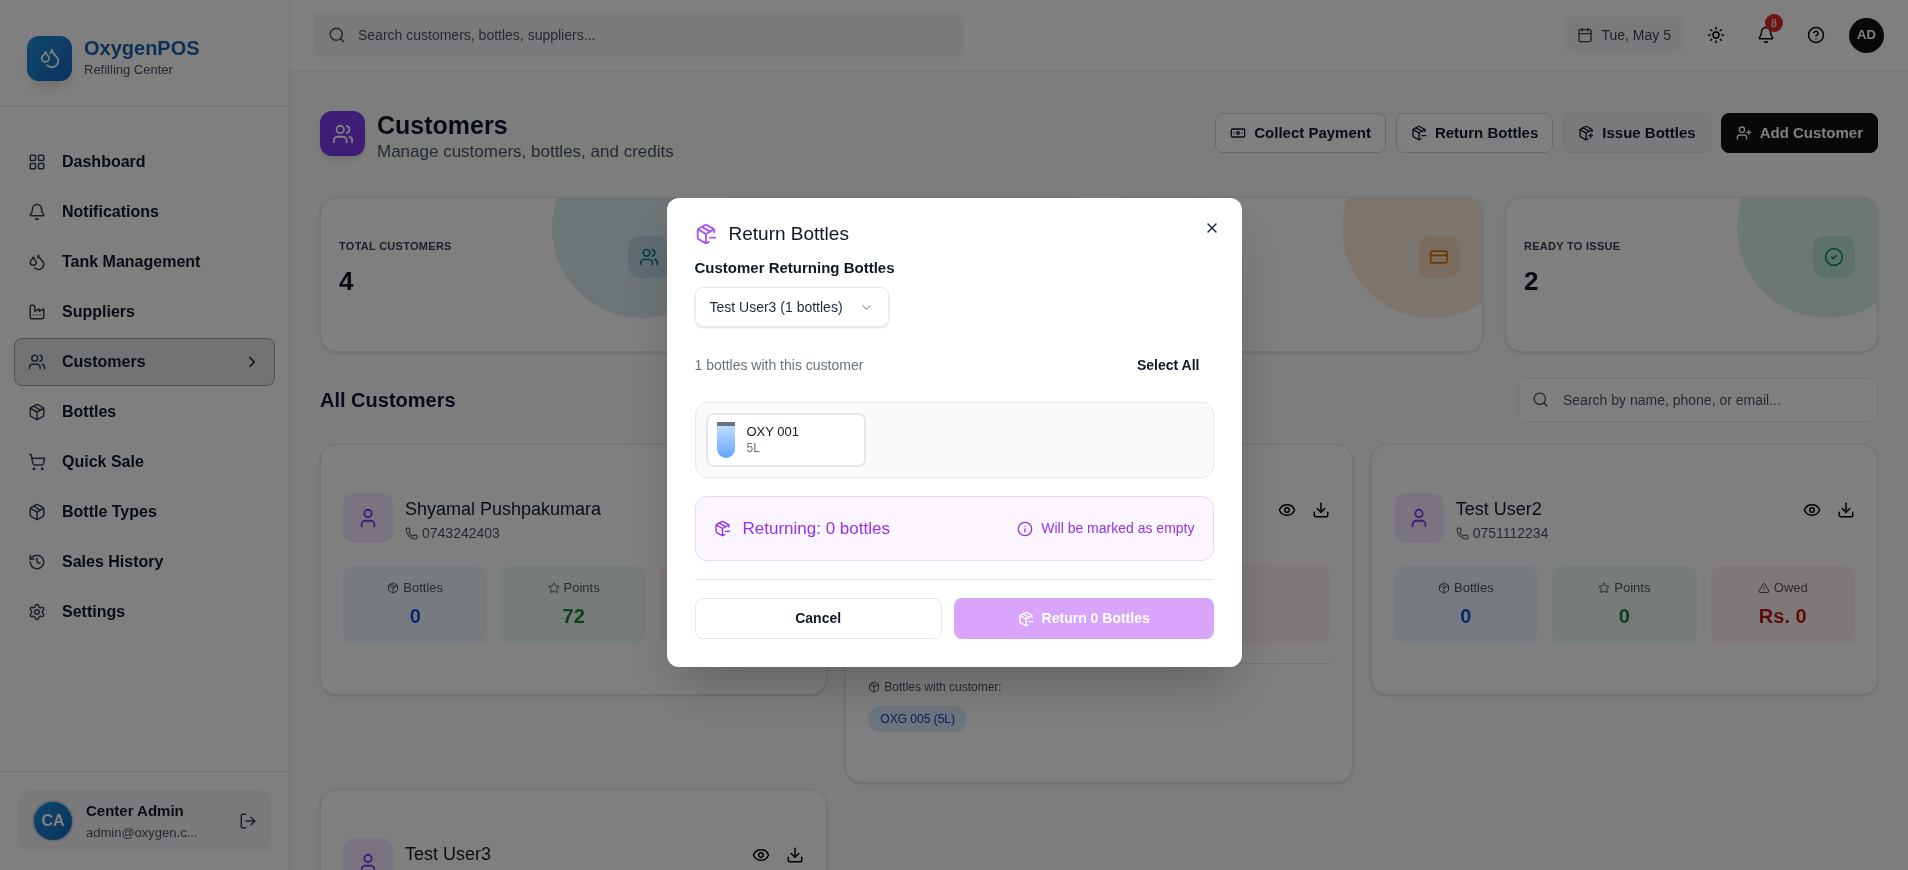 The width and height of the screenshot is (1908, 870). I want to click on user-plus-icon, so click(1743, 133).